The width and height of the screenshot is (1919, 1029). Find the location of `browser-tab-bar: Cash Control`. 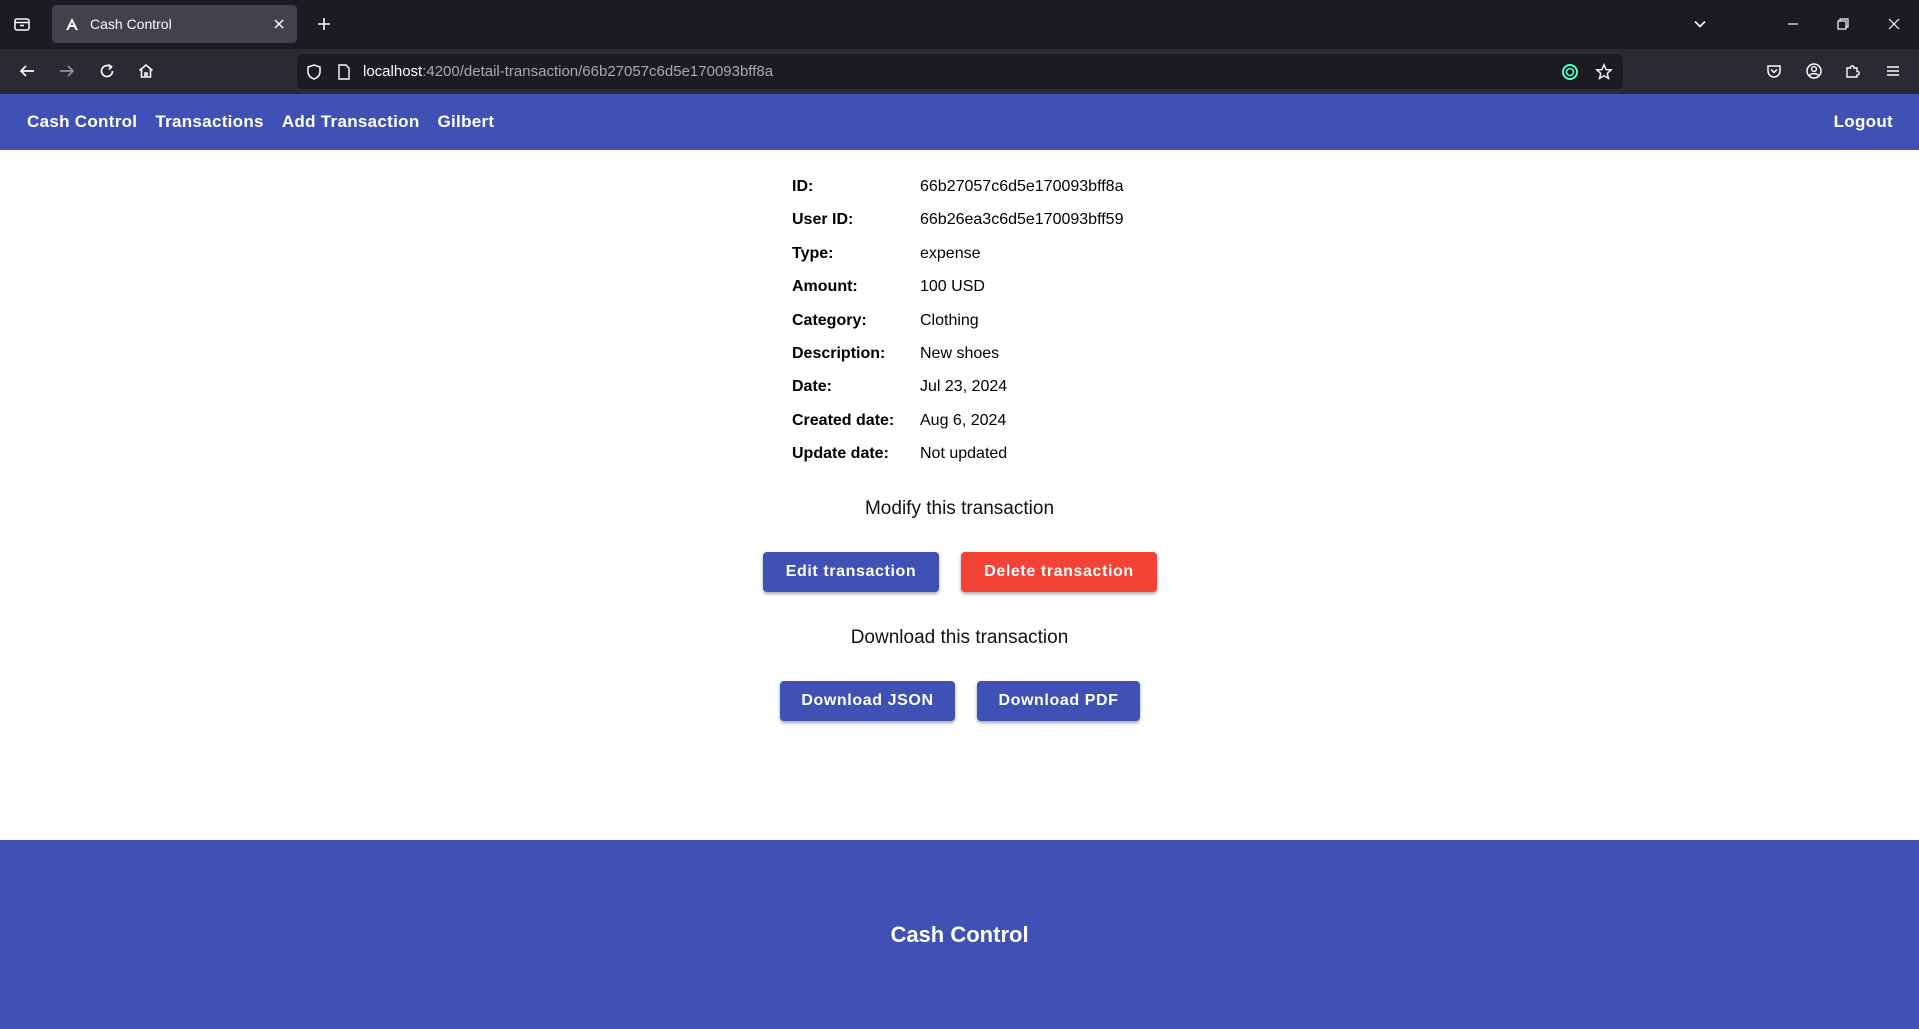

browser-tab-bar: Cash Control is located at coordinates (959, 24).